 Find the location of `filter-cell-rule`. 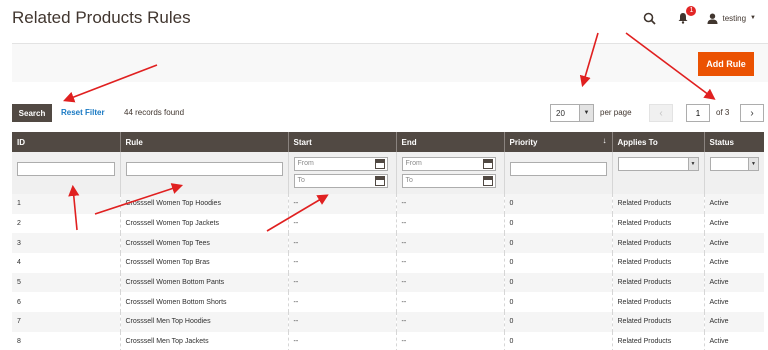

filter-cell-rule is located at coordinates (203, 173).